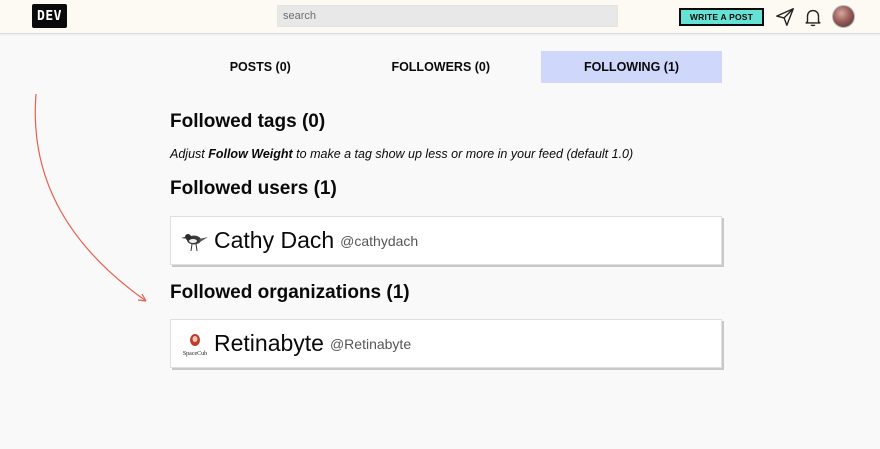 This screenshot has width=880, height=449. What do you see at coordinates (370, 343) in the screenshot?
I see `followed-organization-handle: @Retinabyte` at bounding box center [370, 343].